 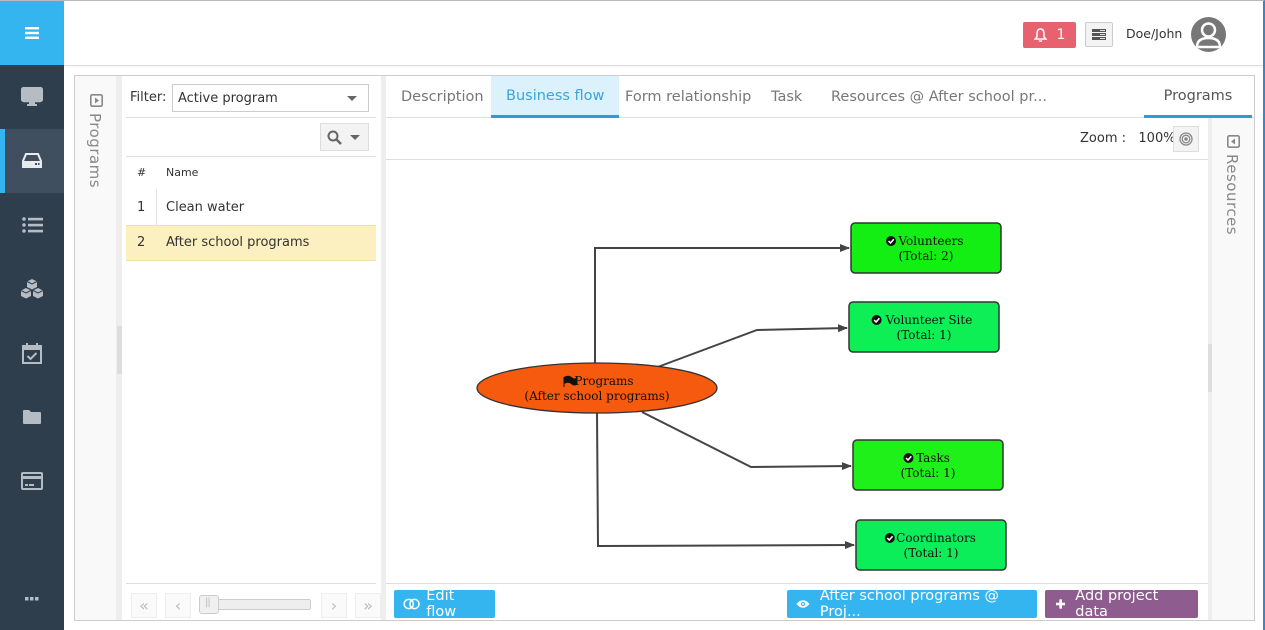 What do you see at coordinates (144, 605) in the screenshot?
I see `first-page-button: «` at bounding box center [144, 605].